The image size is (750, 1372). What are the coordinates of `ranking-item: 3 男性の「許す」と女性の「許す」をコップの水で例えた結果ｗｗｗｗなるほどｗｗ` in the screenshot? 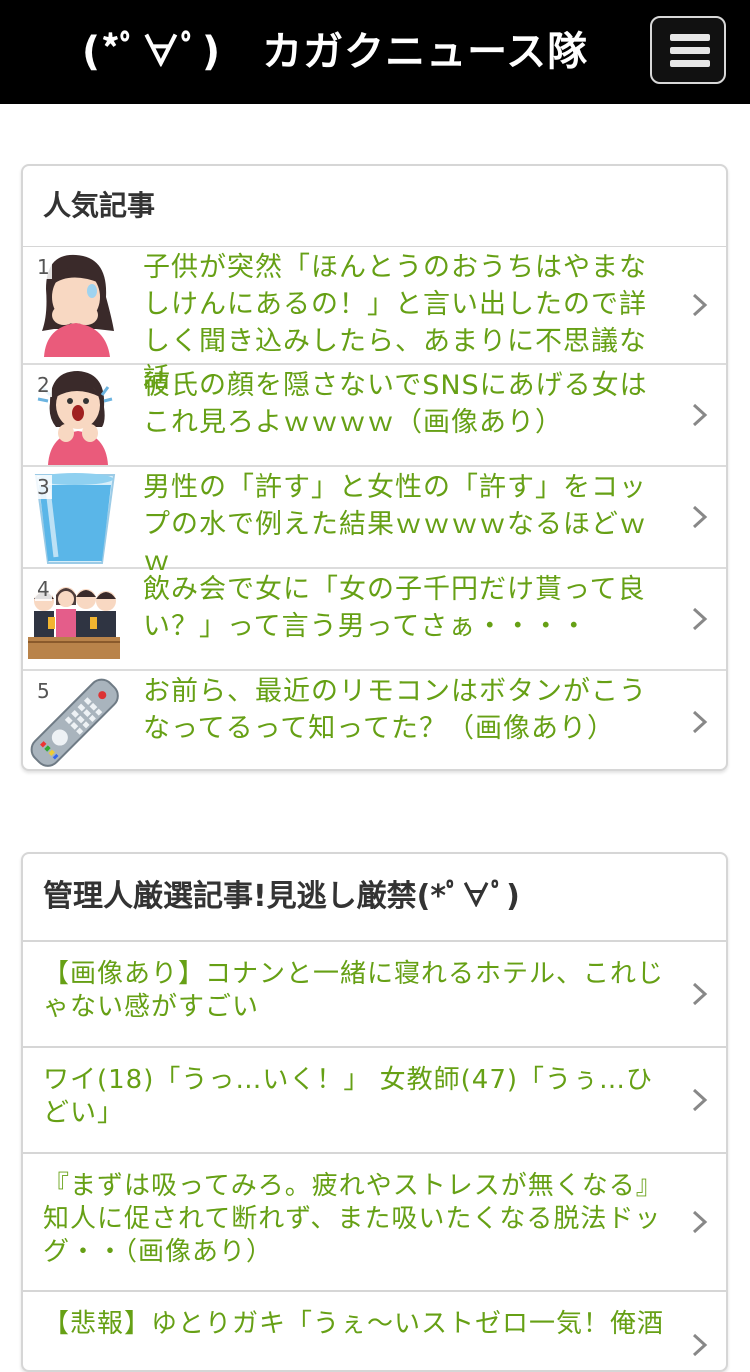 It's located at (374, 522).